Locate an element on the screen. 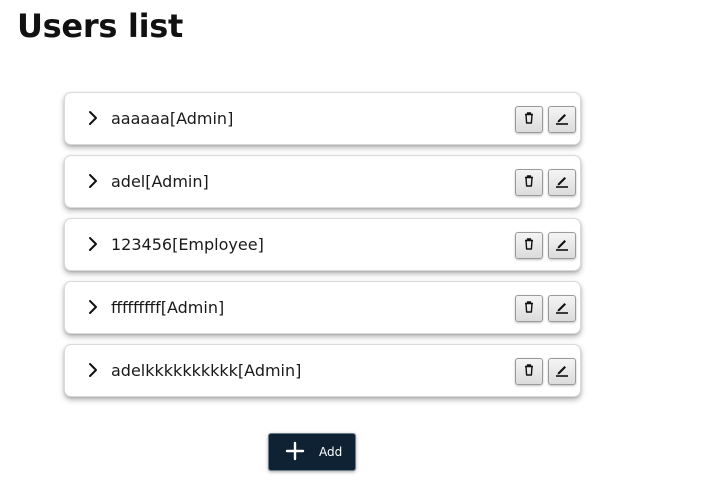 This screenshot has height=485, width=726. user-row: 123456[Employee] is located at coordinates (322, 244).